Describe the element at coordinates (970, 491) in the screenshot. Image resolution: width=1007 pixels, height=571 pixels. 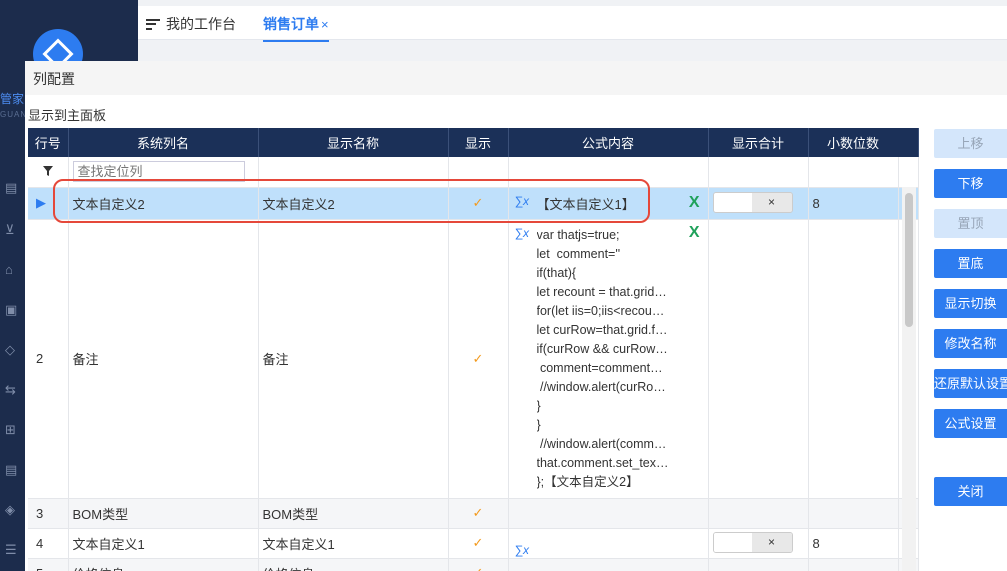
I see `close-button: 关闭` at that location.